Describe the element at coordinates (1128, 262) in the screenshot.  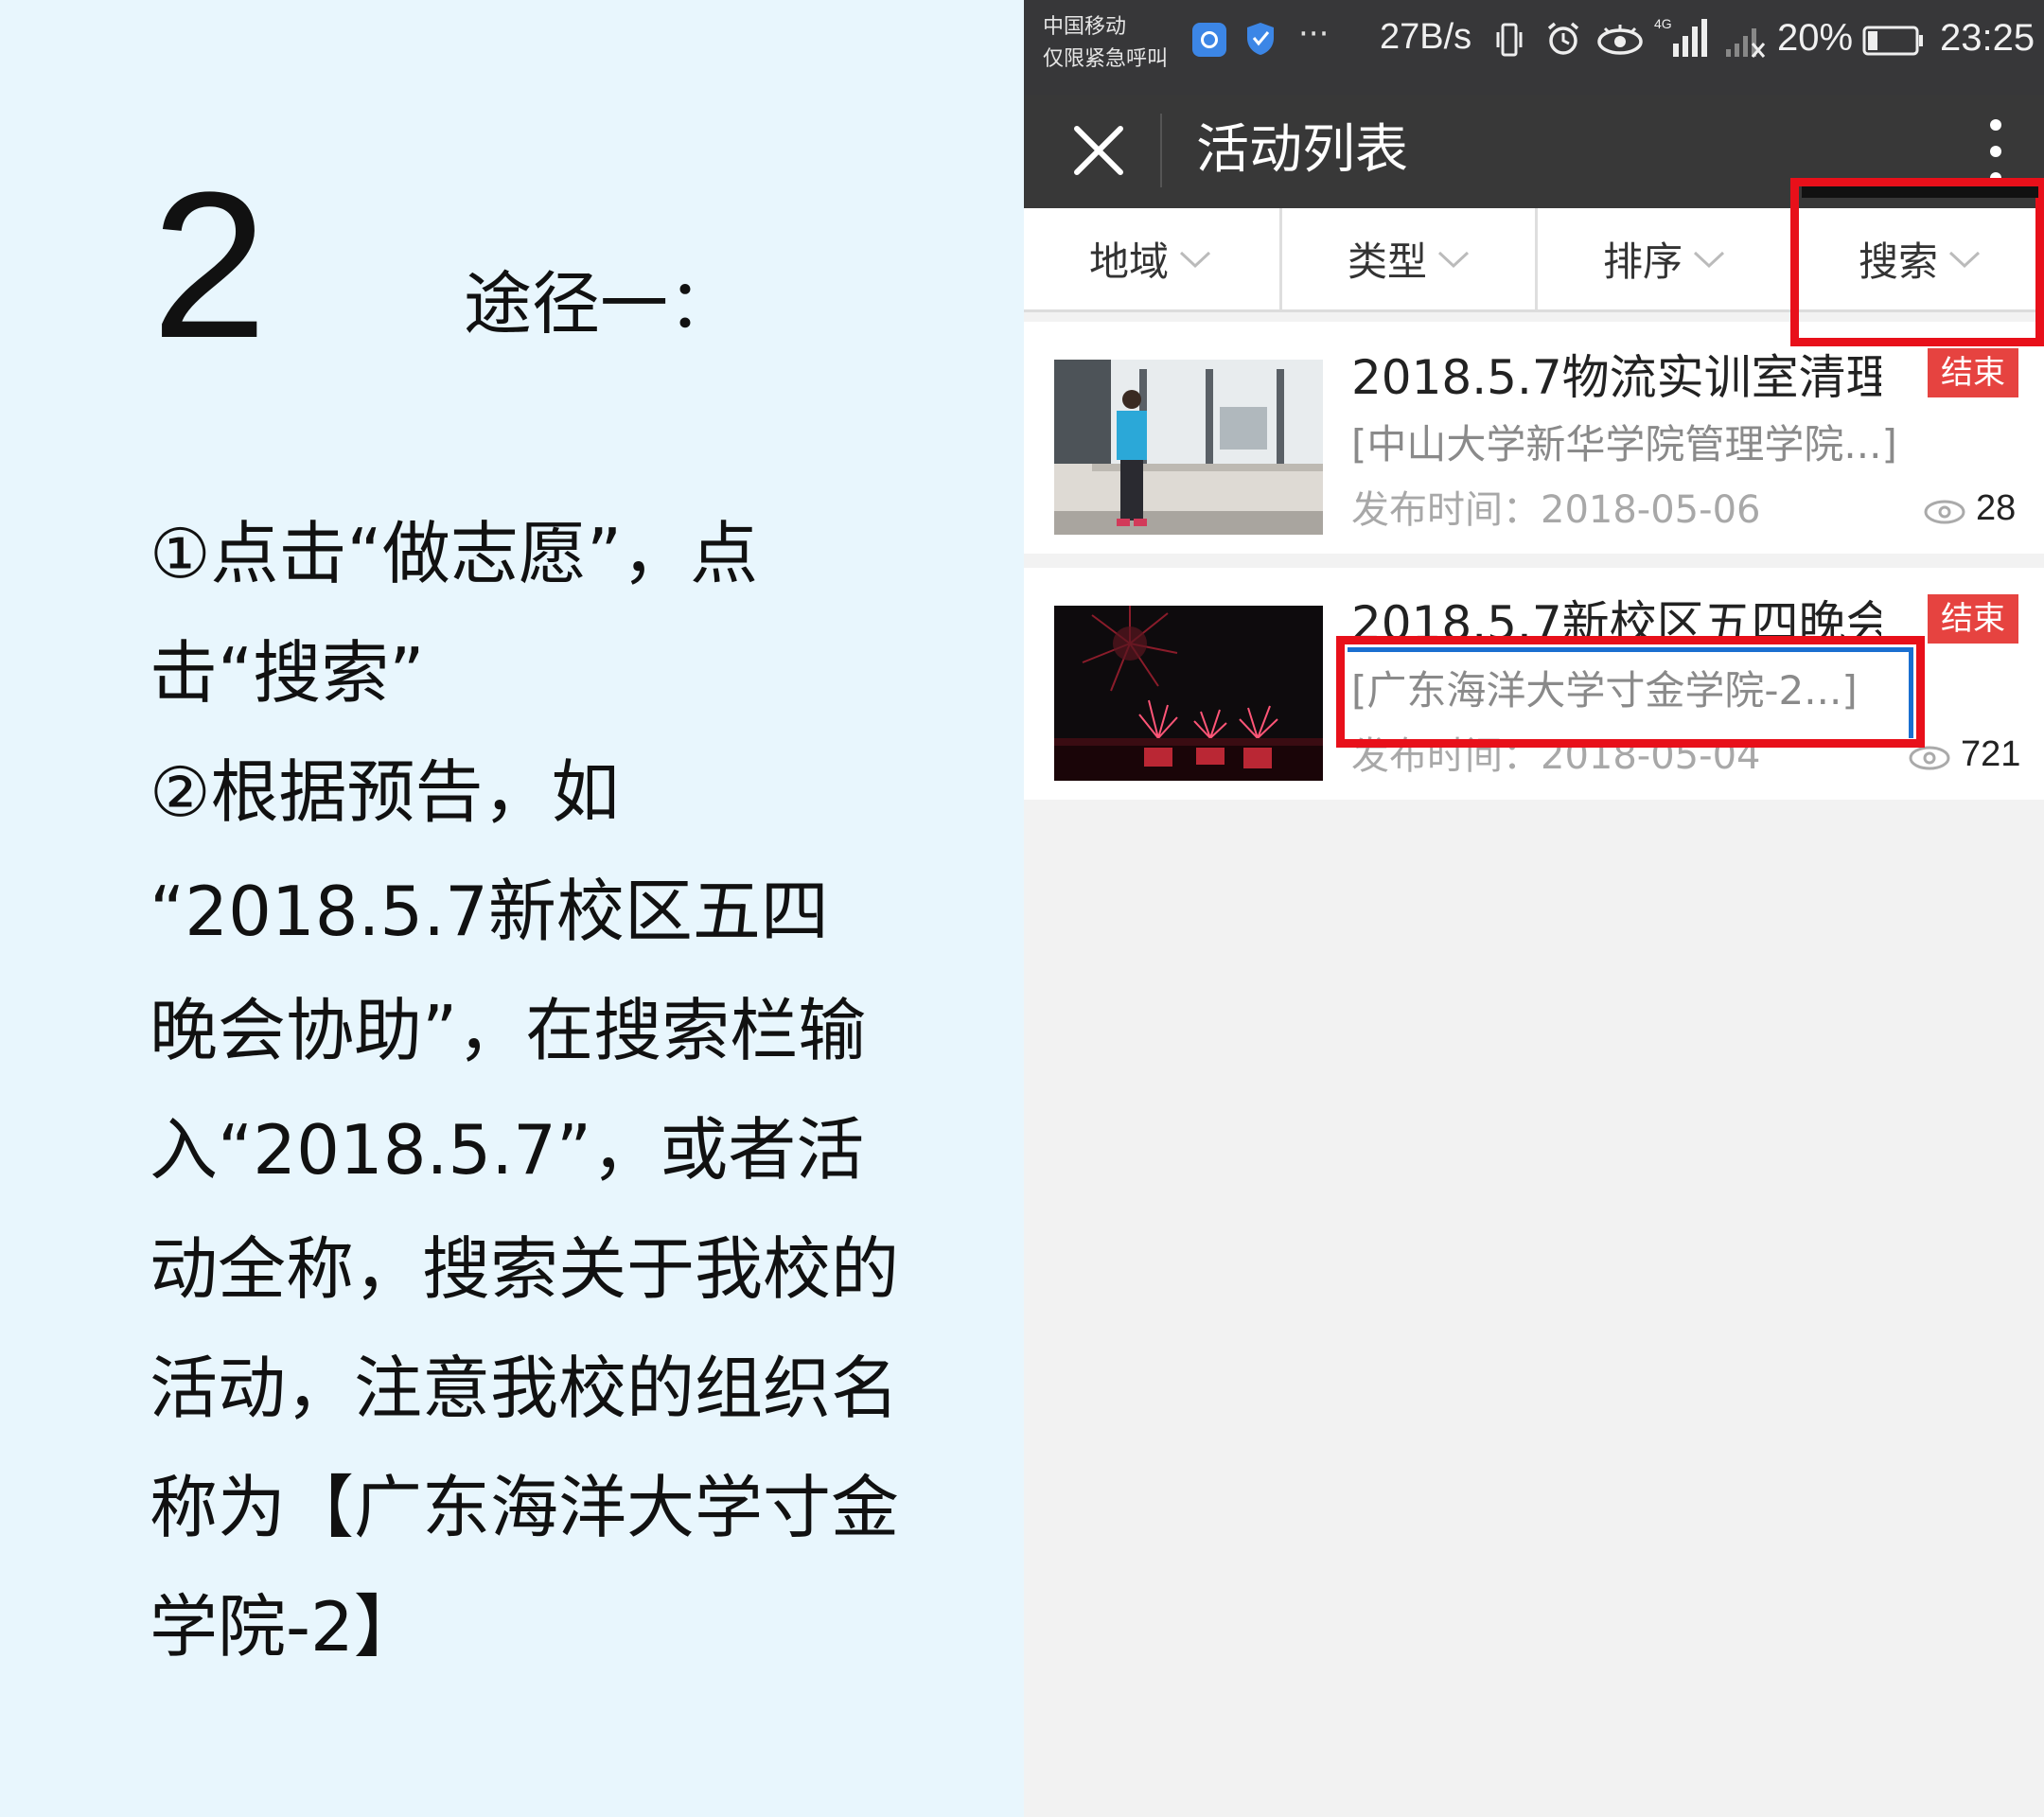
I see `tab-region-label: 地域` at that location.